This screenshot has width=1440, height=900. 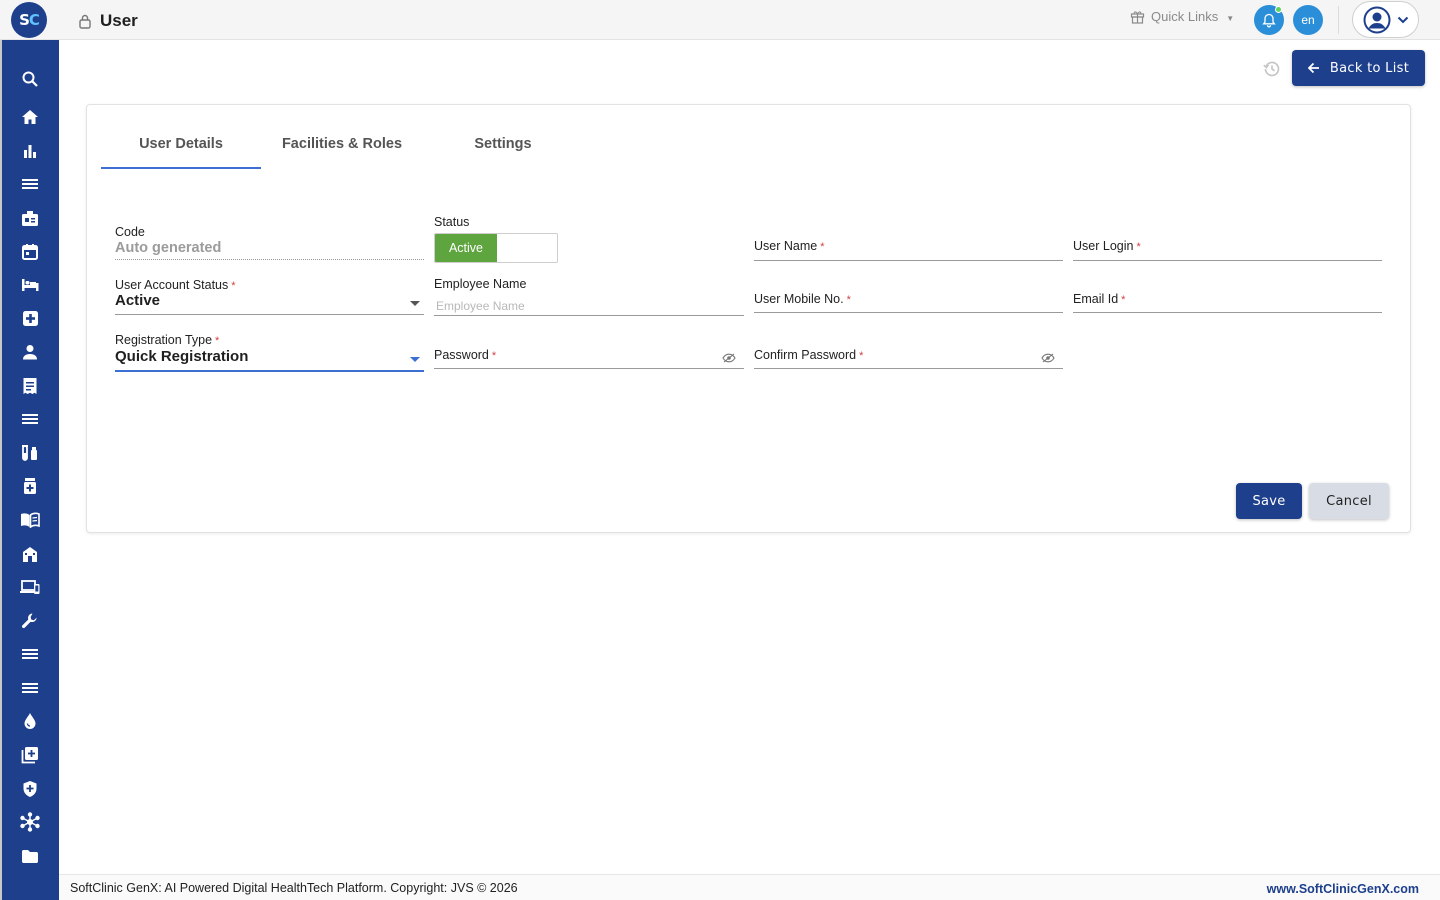 What do you see at coordinates (1182, 16) in the screenshot?
I see `quick-links-menu: Quick Links ▼` at bounding box center [1182, 16].